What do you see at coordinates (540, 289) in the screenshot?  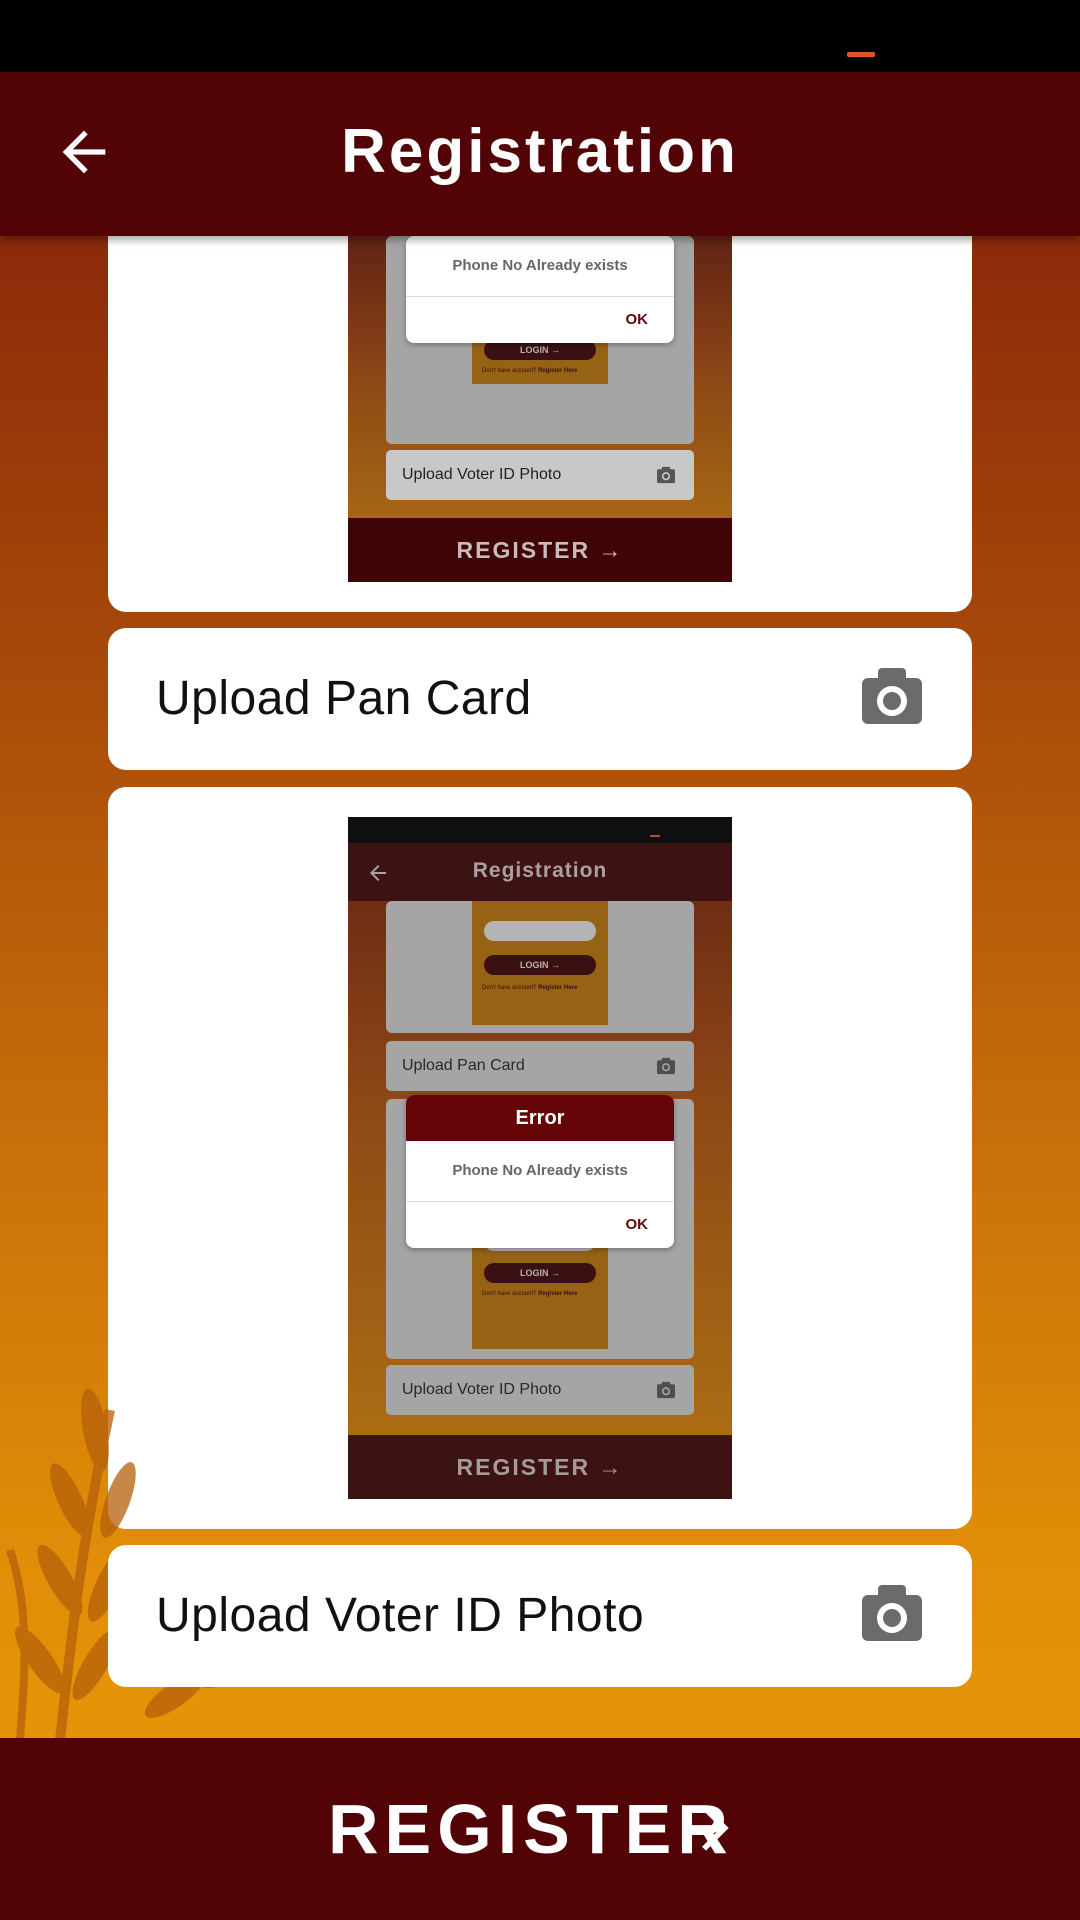 I see `error-dialog-preview: Phone No Already exists OK` at bounding box center [540, 289].